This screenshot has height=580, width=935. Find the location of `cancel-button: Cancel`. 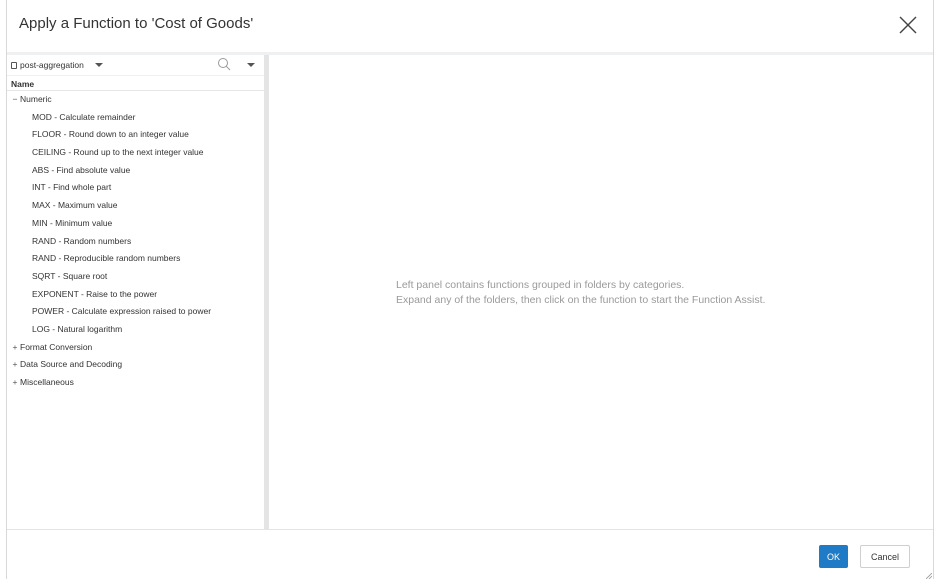

cancel-button: Cancel is located at coordinates (885, 556).